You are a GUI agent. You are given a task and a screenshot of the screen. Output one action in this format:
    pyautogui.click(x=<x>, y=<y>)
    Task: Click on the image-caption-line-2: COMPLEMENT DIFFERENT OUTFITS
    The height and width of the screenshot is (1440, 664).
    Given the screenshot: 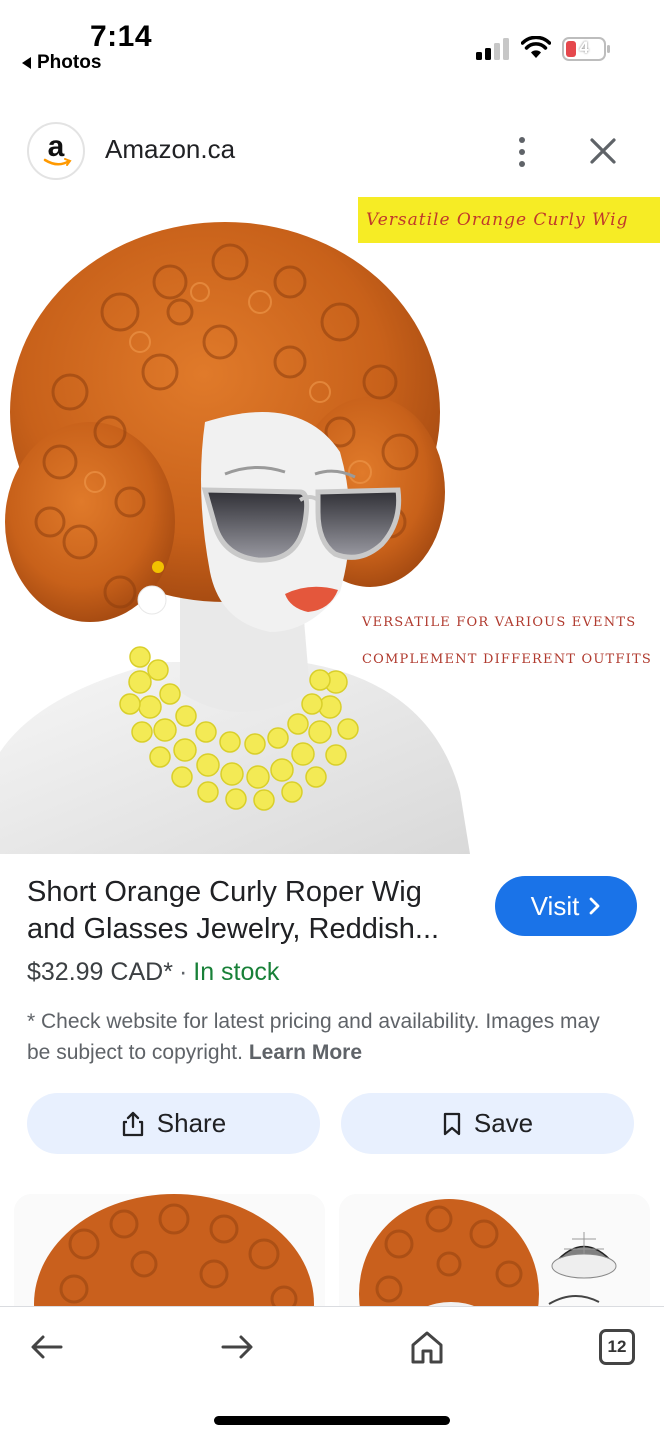 What is the action you would take?
    pyautogui.click(x=507, y=659)
    